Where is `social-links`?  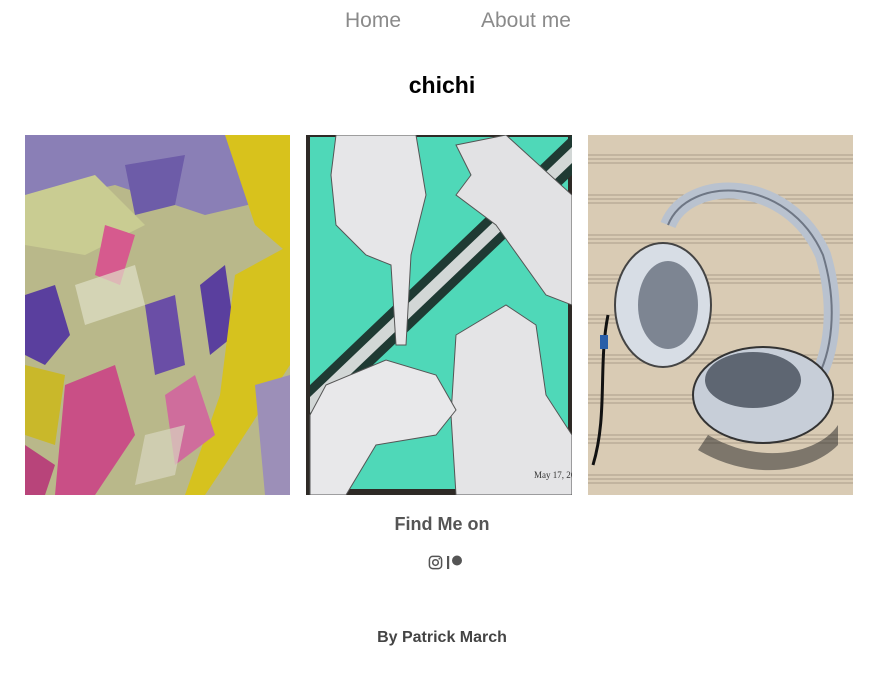
social-links is located at coordinates (448, 564).